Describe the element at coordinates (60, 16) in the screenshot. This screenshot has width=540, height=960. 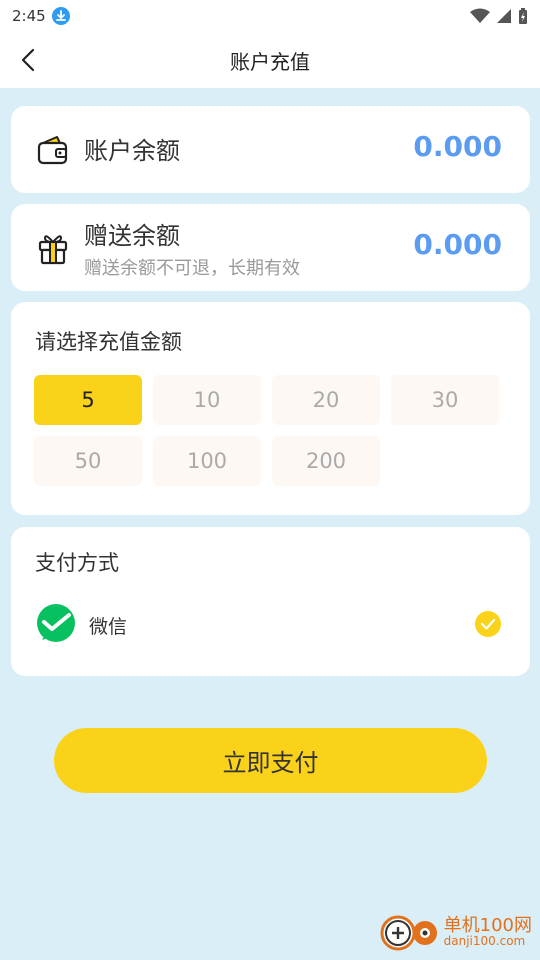
I see `download-notification-icon` at that location.